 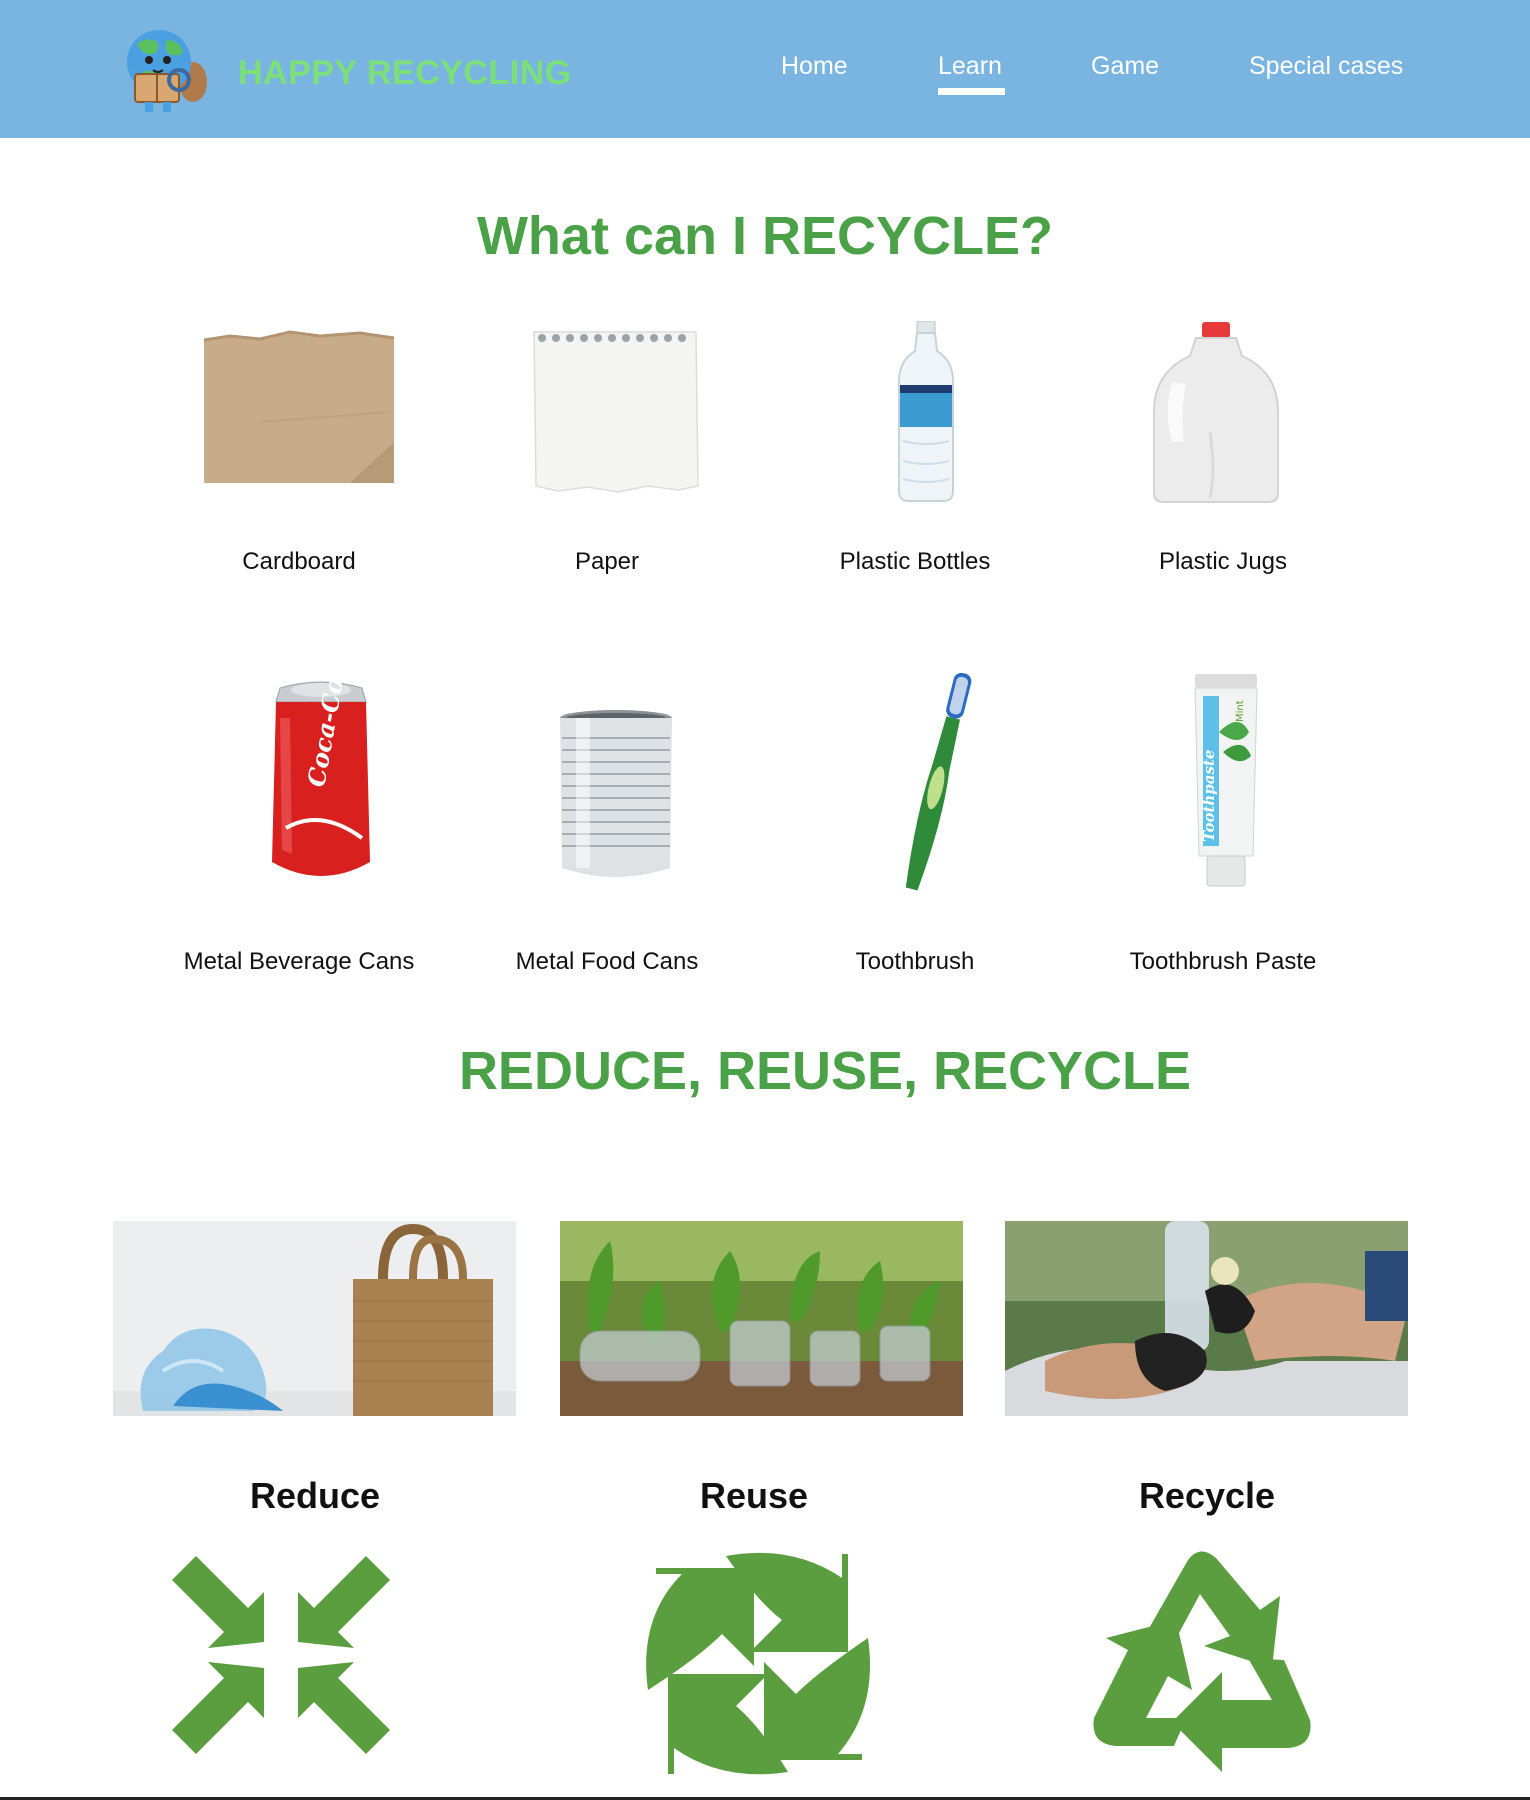 I want to click on recycle-label: Recycle, so click(x=1207, y=1495).